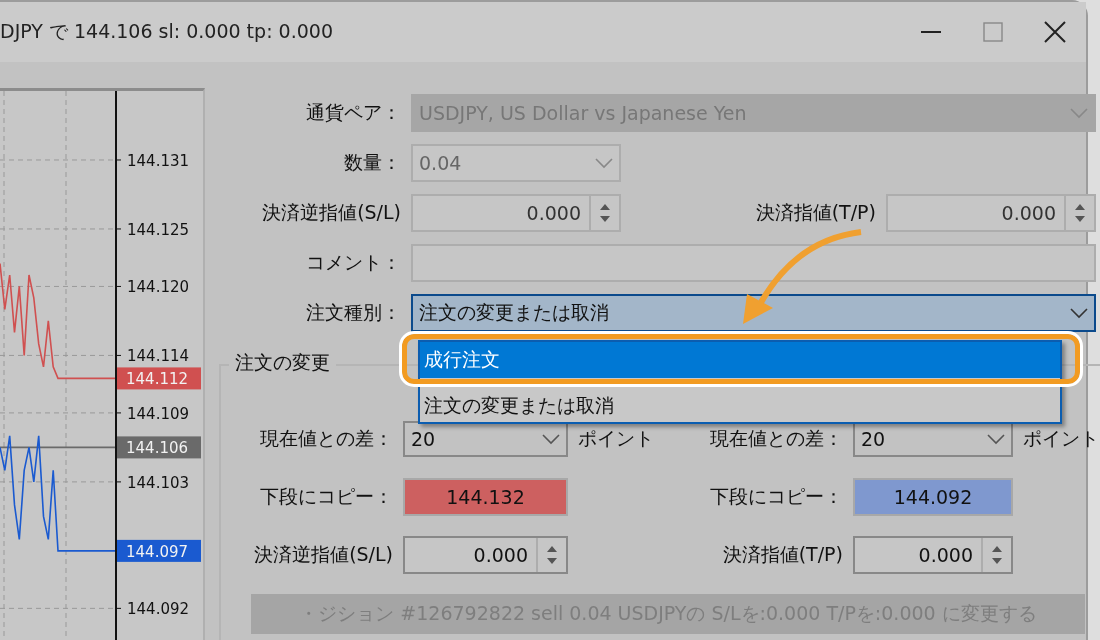  I want to click on field-label: 数量：, so click(372, 162).